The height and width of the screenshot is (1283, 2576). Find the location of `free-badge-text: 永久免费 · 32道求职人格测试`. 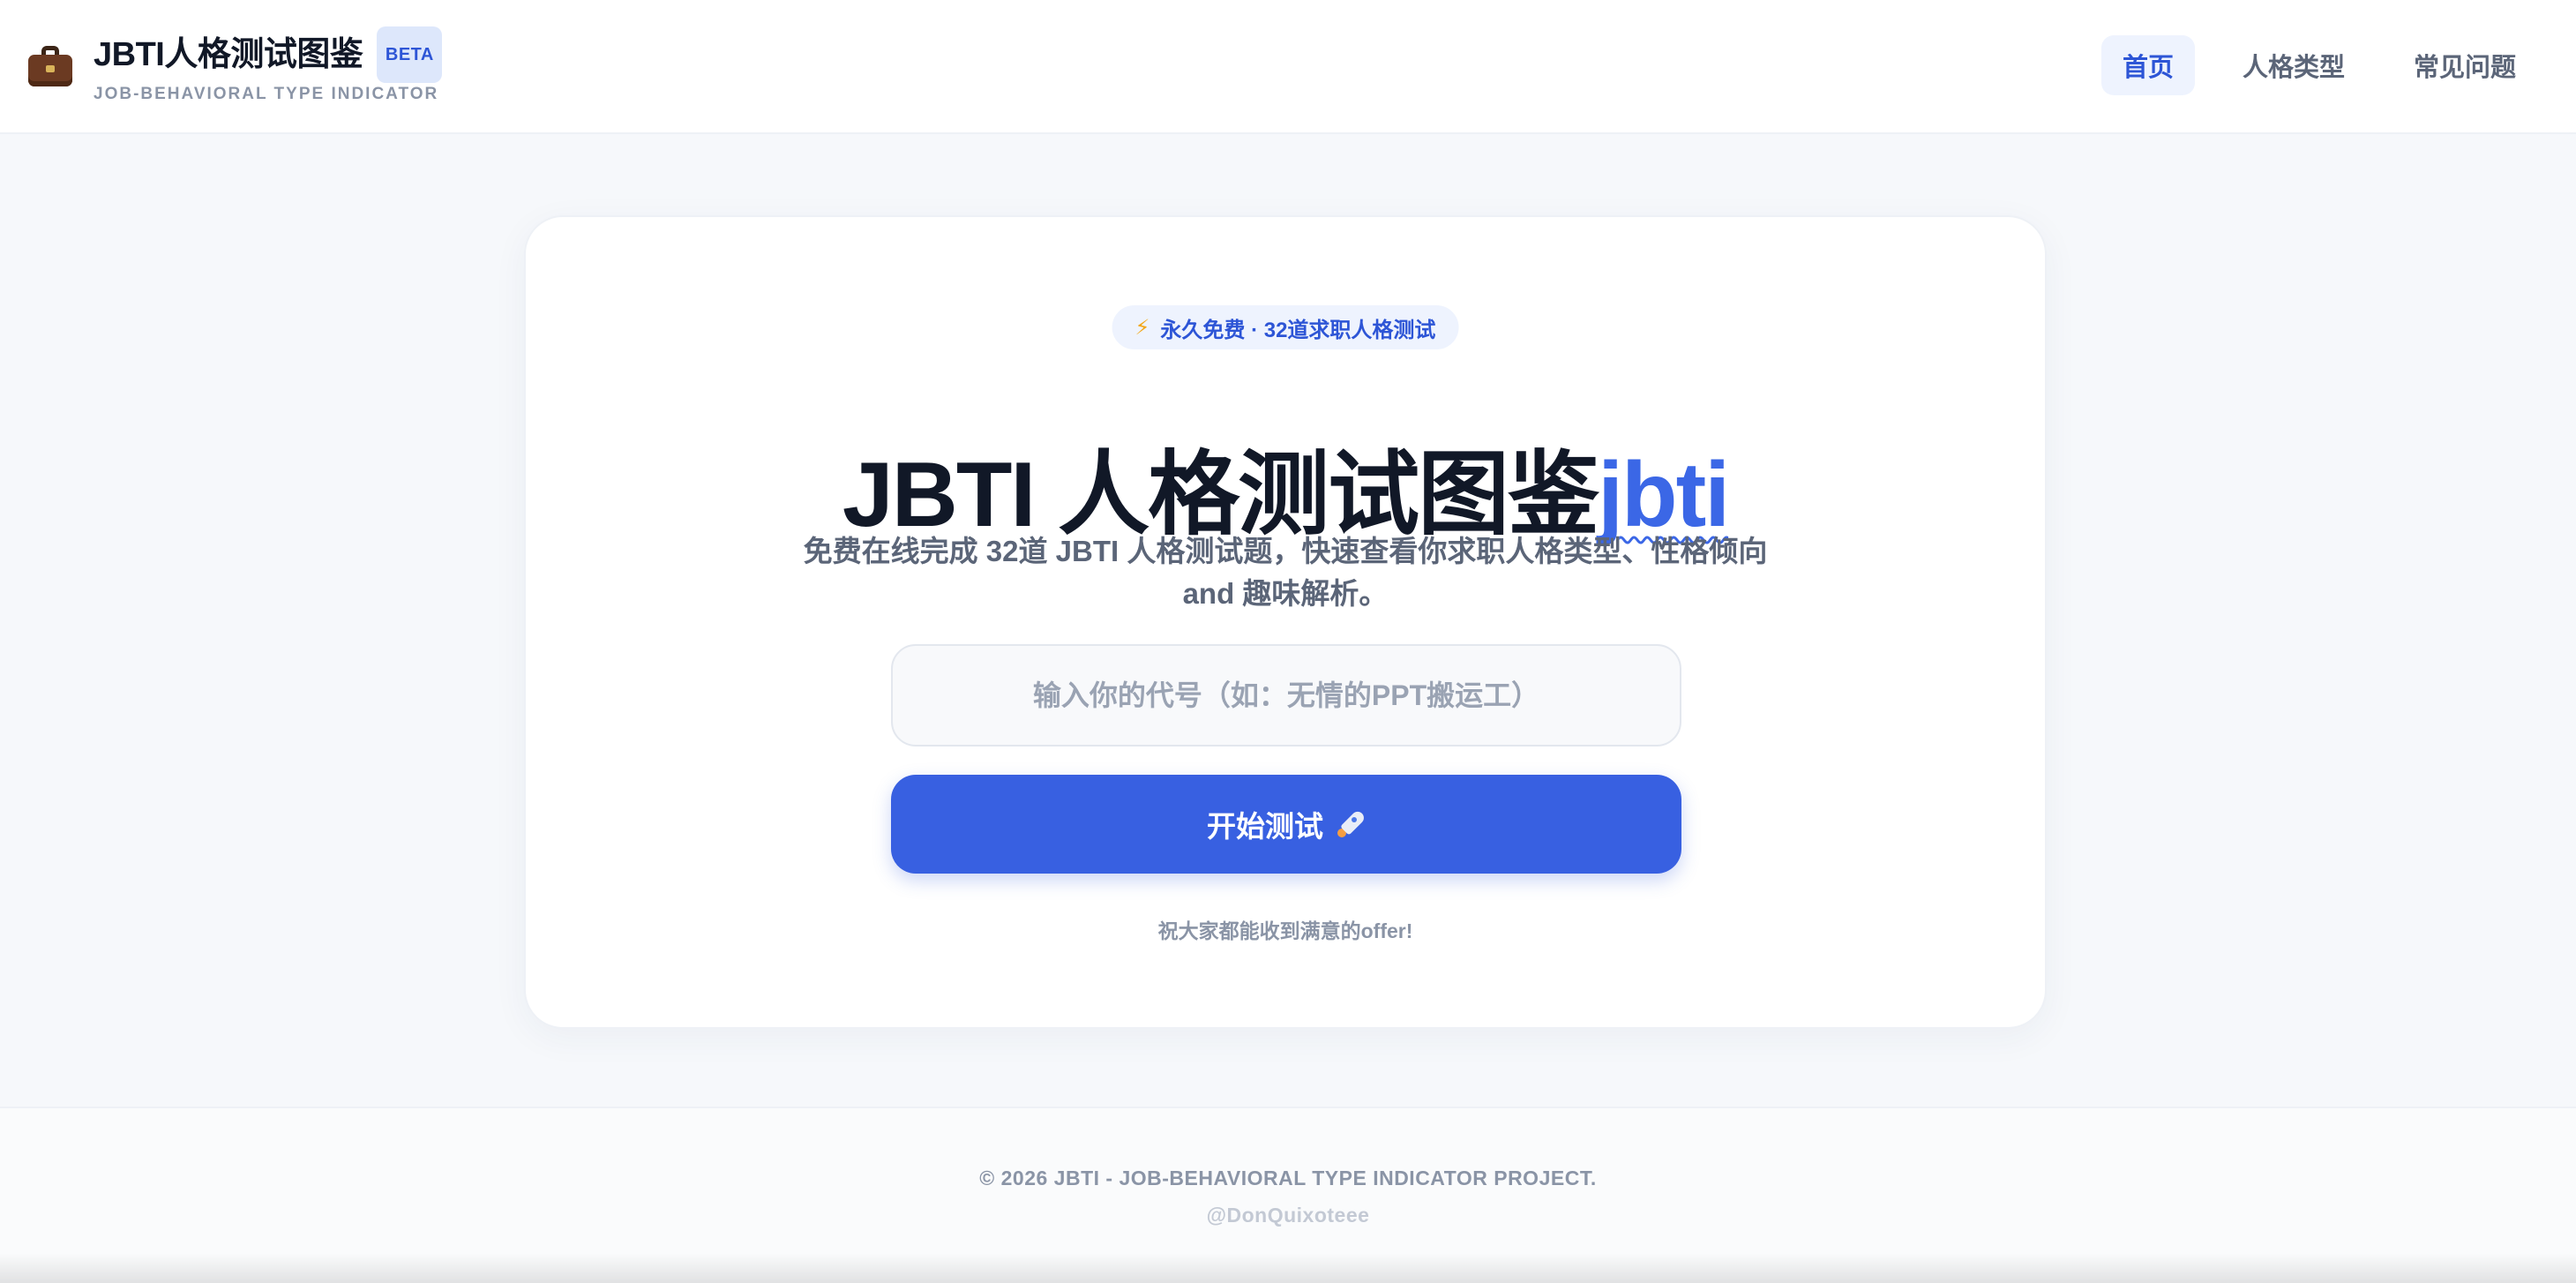

free-badge-text: 永久免费 · 32道求职人格测试 is located at coordinates (1298, 330).